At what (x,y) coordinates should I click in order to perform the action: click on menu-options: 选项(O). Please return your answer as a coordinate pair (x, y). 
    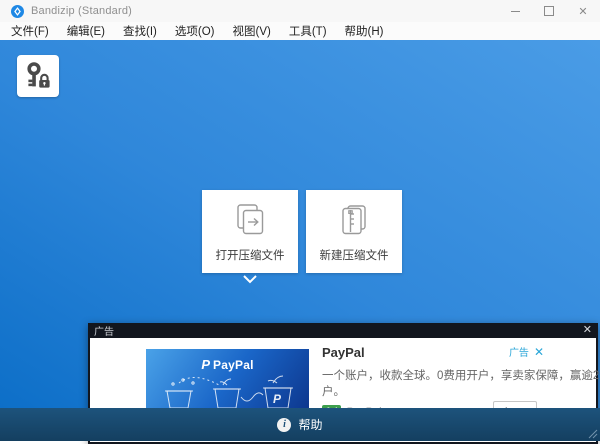
    Looking at the image, I should click on (195, 31).